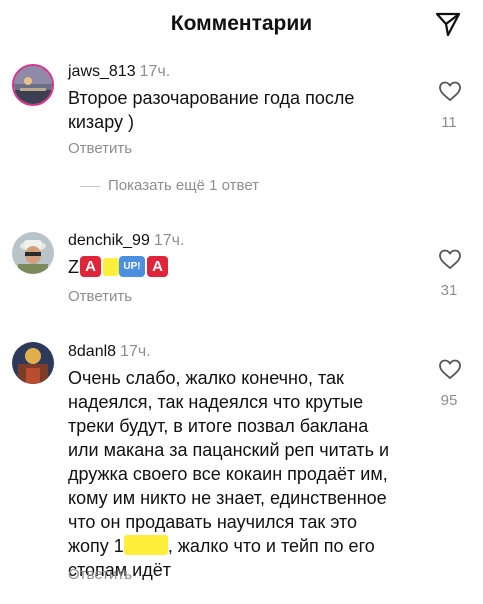  What do you see at coordinates (449, 400) in the screenshot?
I see `like-count: 95` at bounding box center [449, 400].